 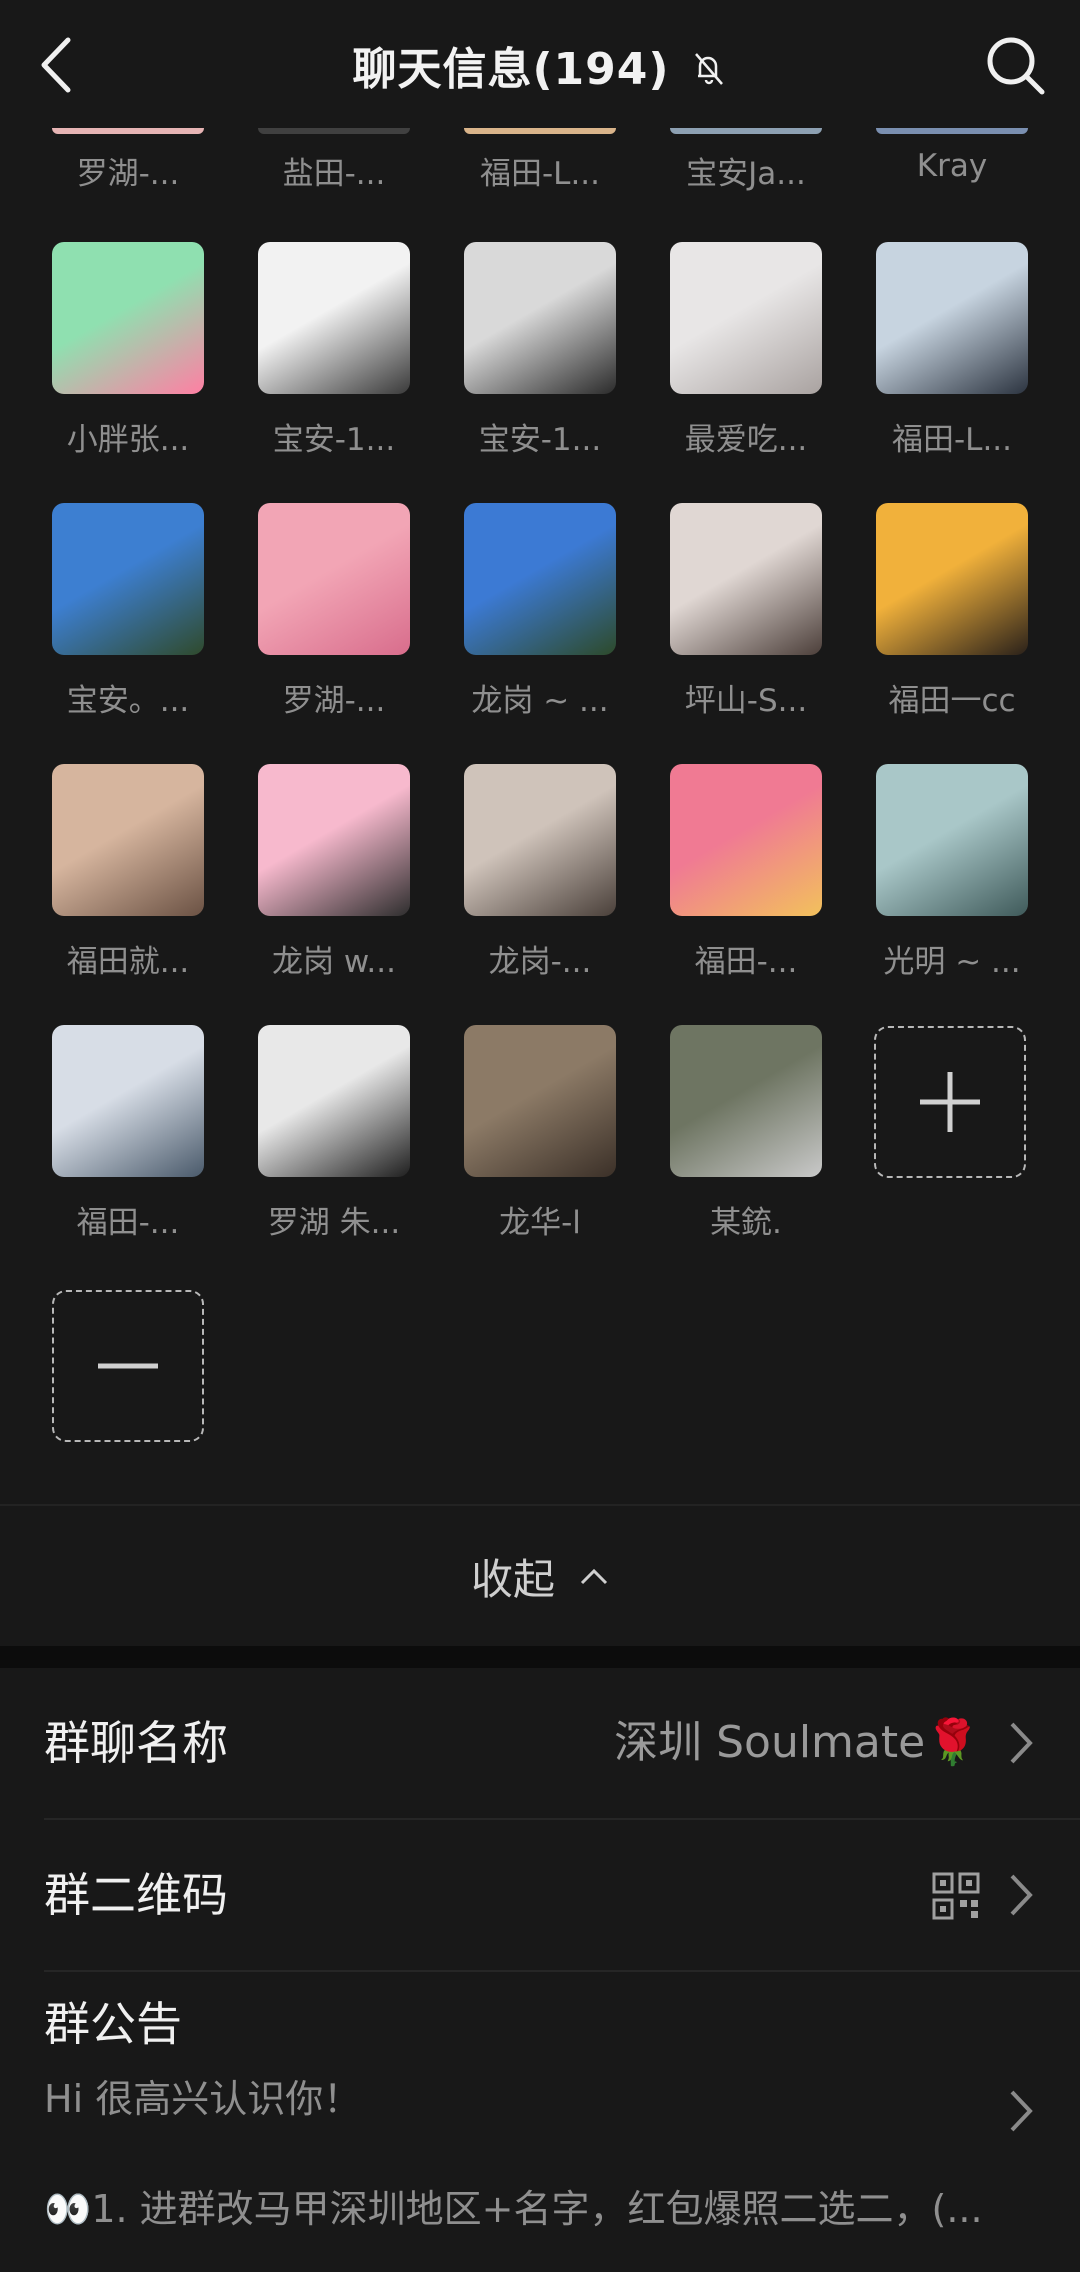 What do you see at coordinates (136, 1743) in the screenshot?
I see `group-name-label: 群聊名称` at bounding box center [136, 1743].